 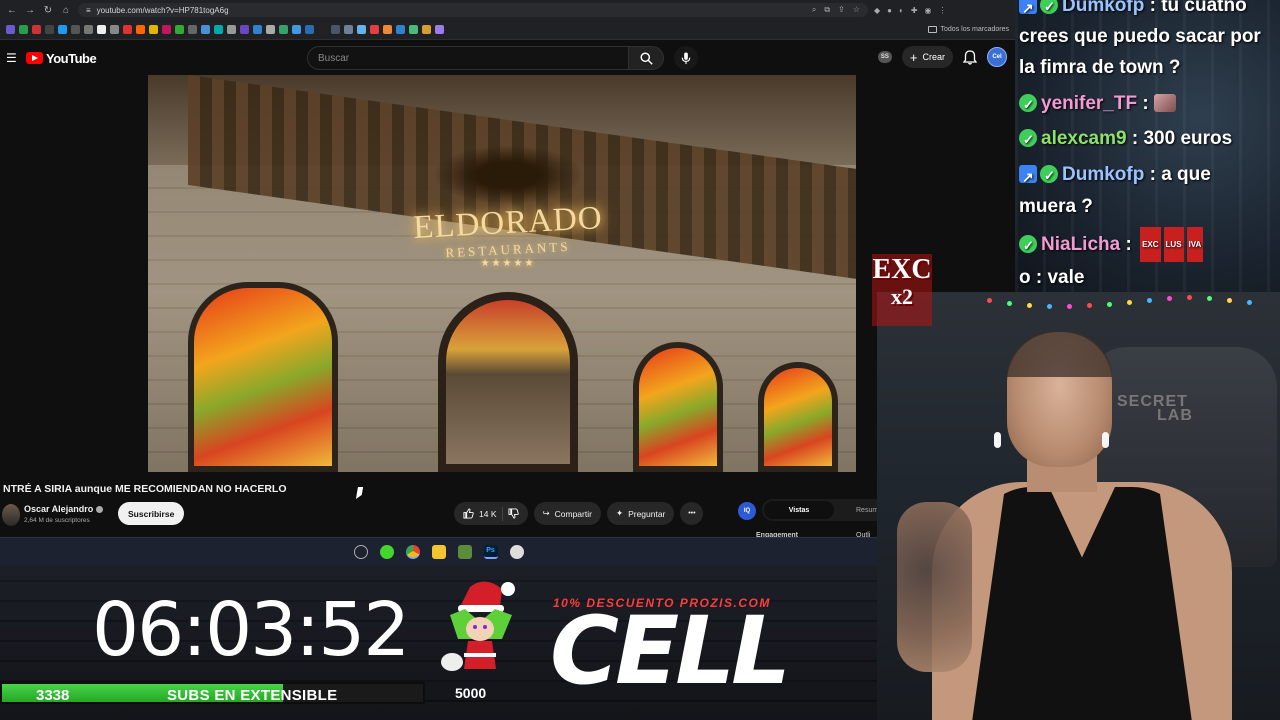 What do you see at coordinates (901, 10) in the screenshot?
I see `extension-icon: ◐` at bounding box center [901, 10].